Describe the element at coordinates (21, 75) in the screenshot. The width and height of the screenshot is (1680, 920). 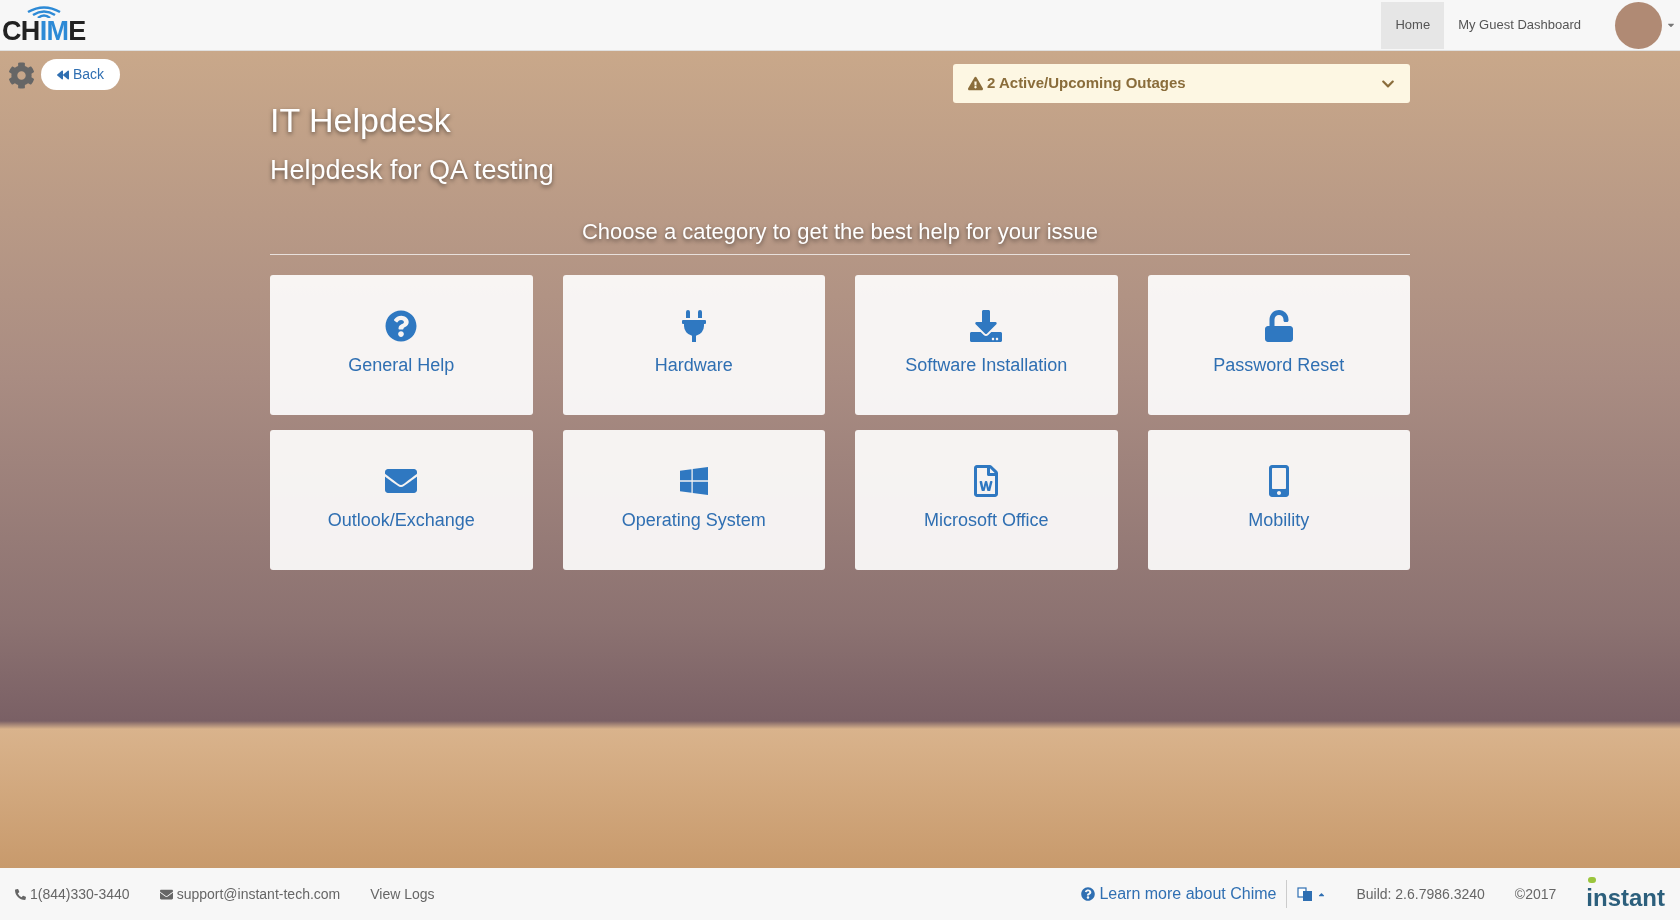
I see `settings-icon` at that location.